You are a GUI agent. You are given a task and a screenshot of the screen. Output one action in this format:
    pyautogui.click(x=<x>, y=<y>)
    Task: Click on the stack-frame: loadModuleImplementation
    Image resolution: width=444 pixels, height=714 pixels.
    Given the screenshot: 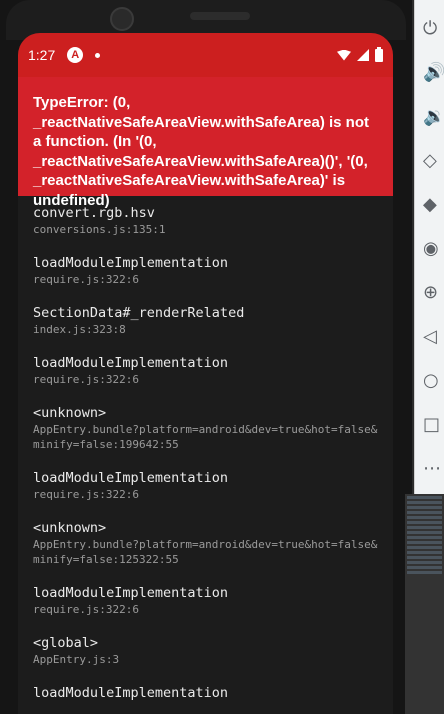 What is the action you would take?
    pyautogui.click(x=205, y=693)
    